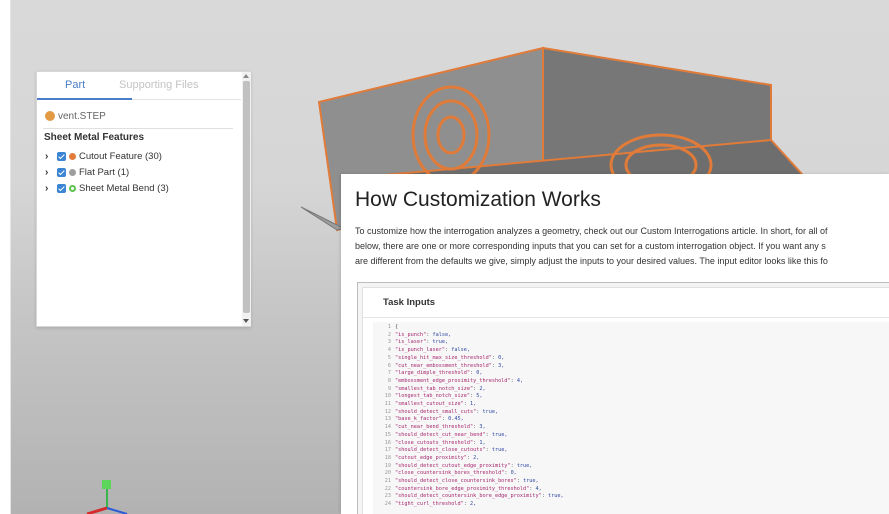  Describe the element at coordinates (479, 396) in the screenshot. I see `json-value: 5,` at that location.